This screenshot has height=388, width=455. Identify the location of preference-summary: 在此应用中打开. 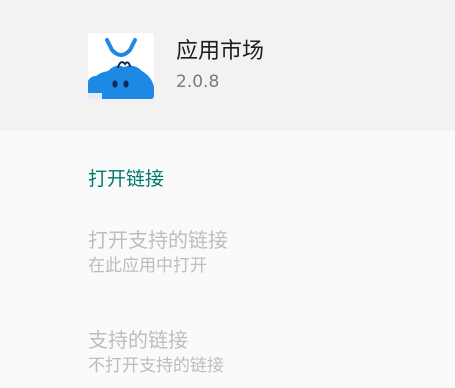
(147, 266).